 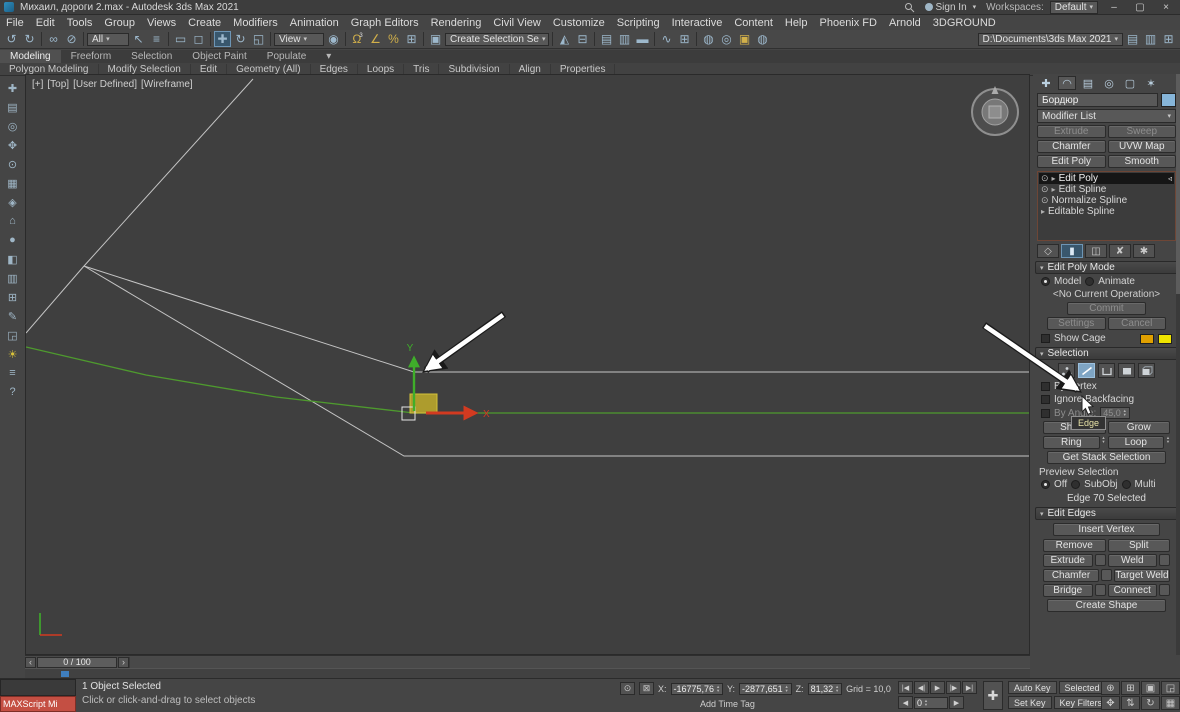 What do you see at coordinates (905, 687) in the screenshot?
I see `go-to-start-icon: |◀` at bounding box center [905, 687].